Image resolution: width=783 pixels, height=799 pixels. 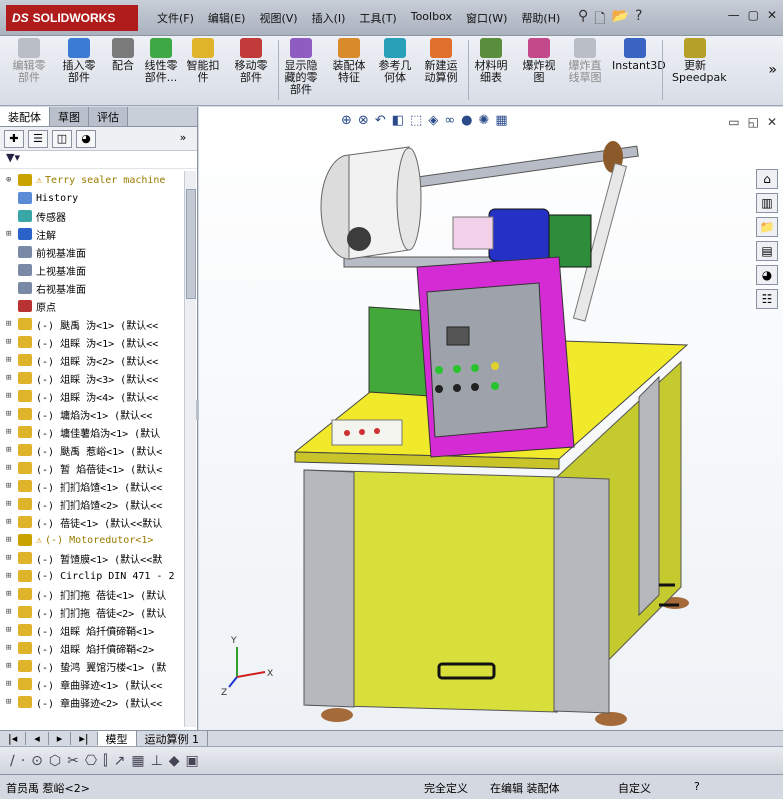 I want to click on tree-item: History, so click(x=92, y=198).